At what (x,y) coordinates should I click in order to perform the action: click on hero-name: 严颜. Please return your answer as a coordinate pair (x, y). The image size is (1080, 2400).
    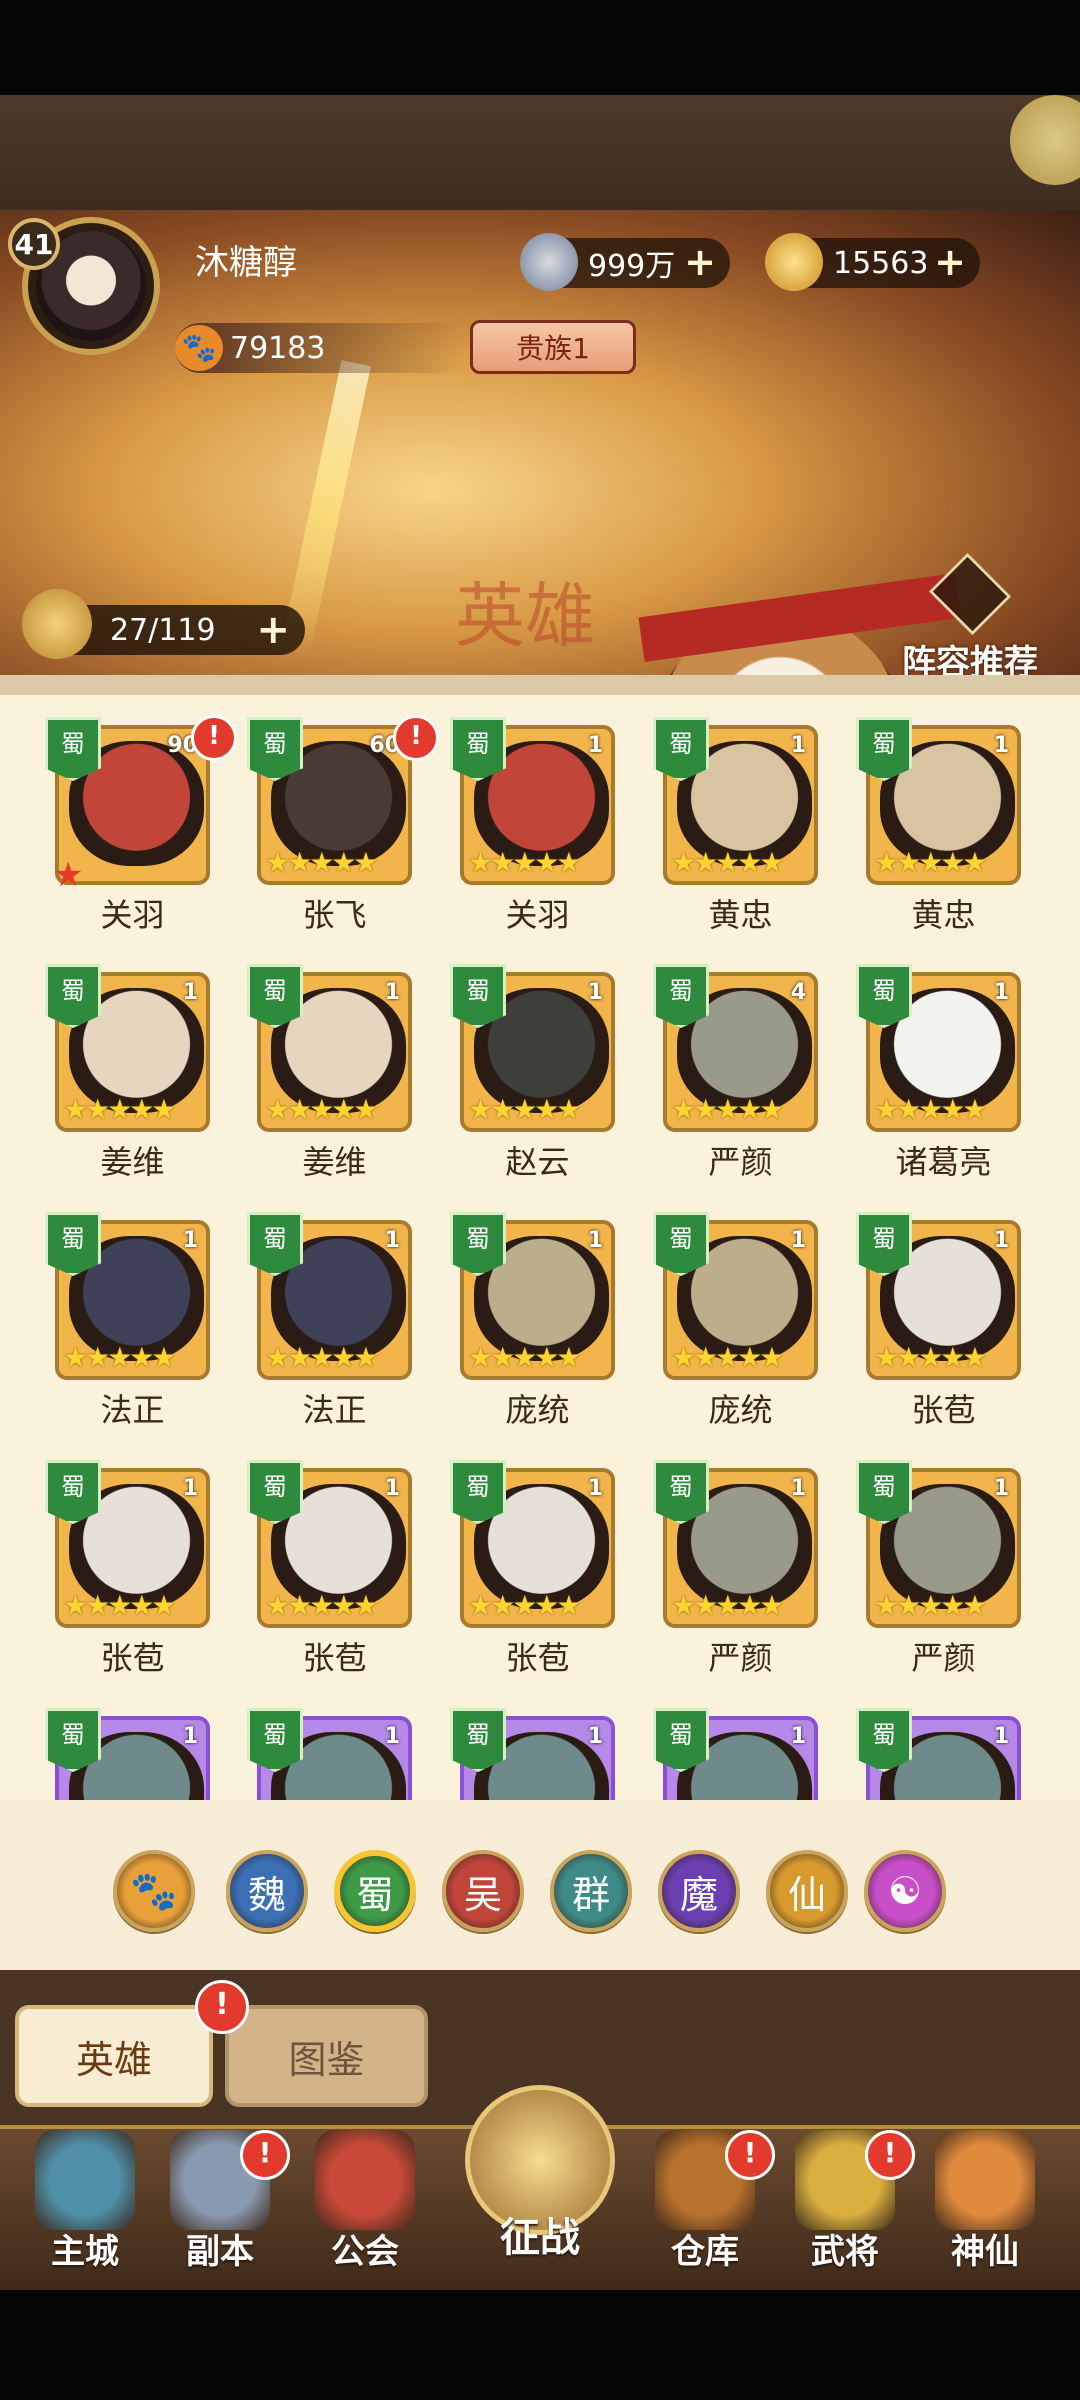
    Looking at the image, I should click on (943, 1658).